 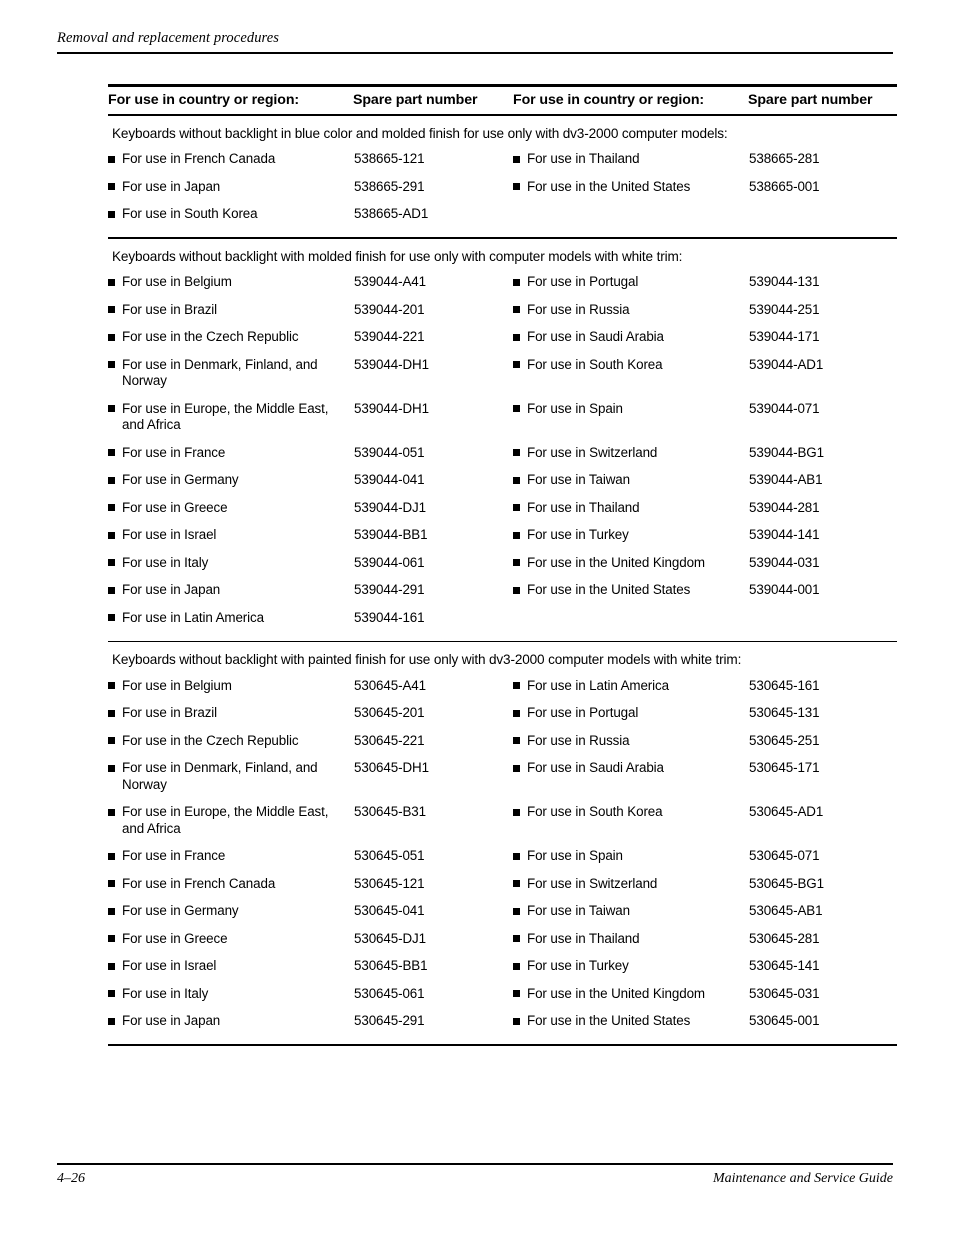 I want to click on region-right-label: For use in Turkey, so click(x=578, y=535).